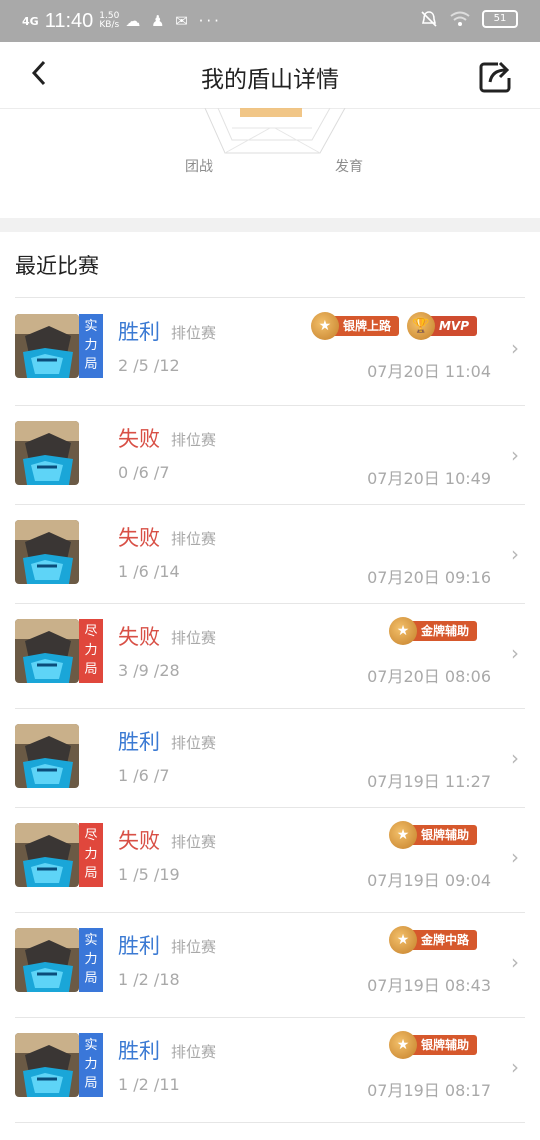 The width and height of the screenshot is (540, 1140). Describe the element at coordinates (149, 979) in the screenshot. I see `kda: 1 /2 /18` at that location.